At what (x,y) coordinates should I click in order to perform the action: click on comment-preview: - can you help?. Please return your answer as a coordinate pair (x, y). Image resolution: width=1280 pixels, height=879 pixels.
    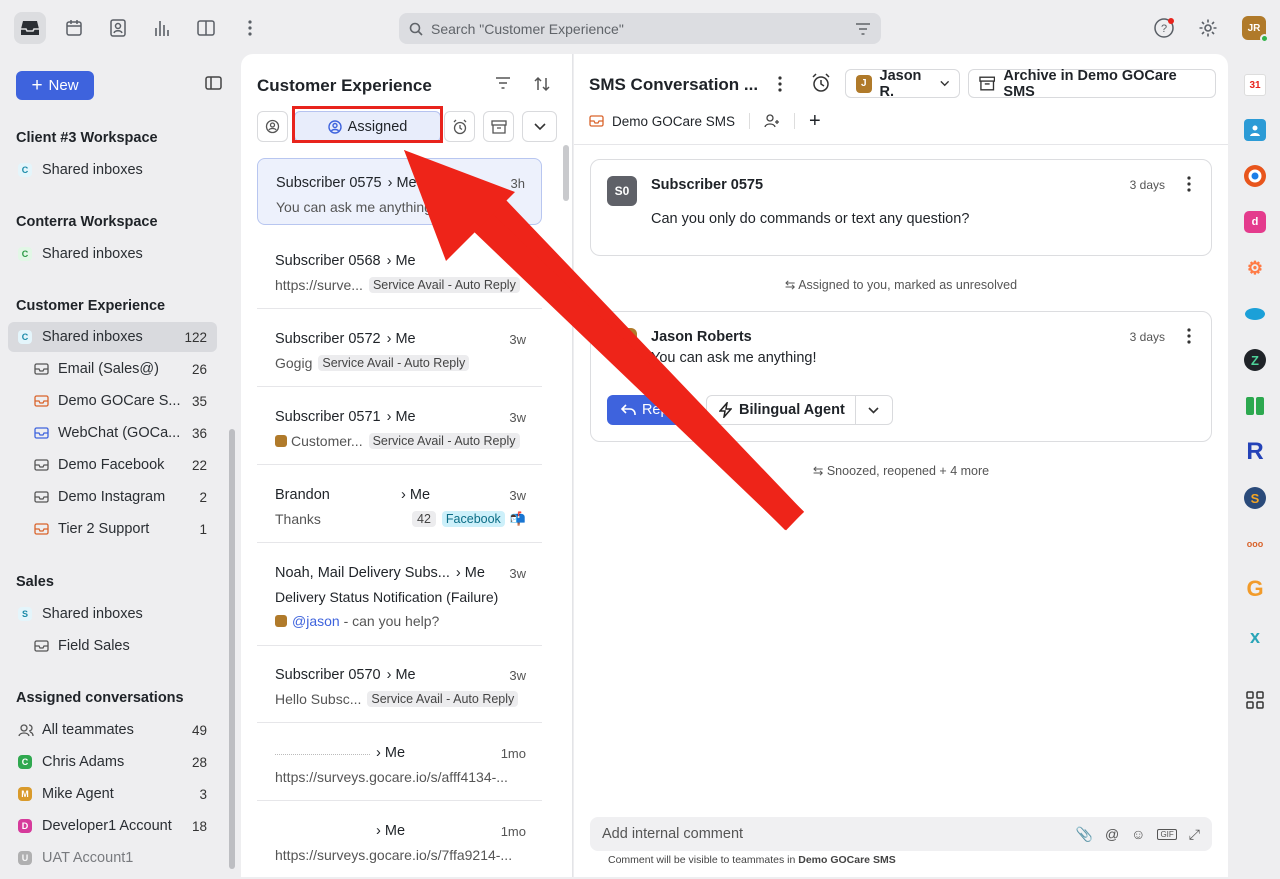
    Looking at the image, I should click on (389, 621).